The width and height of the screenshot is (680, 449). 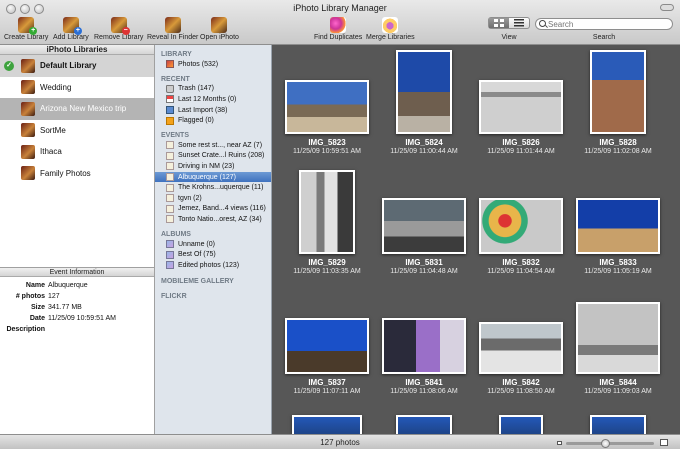 I want to click on library-row: Wedding, so click(x=77, y=88).